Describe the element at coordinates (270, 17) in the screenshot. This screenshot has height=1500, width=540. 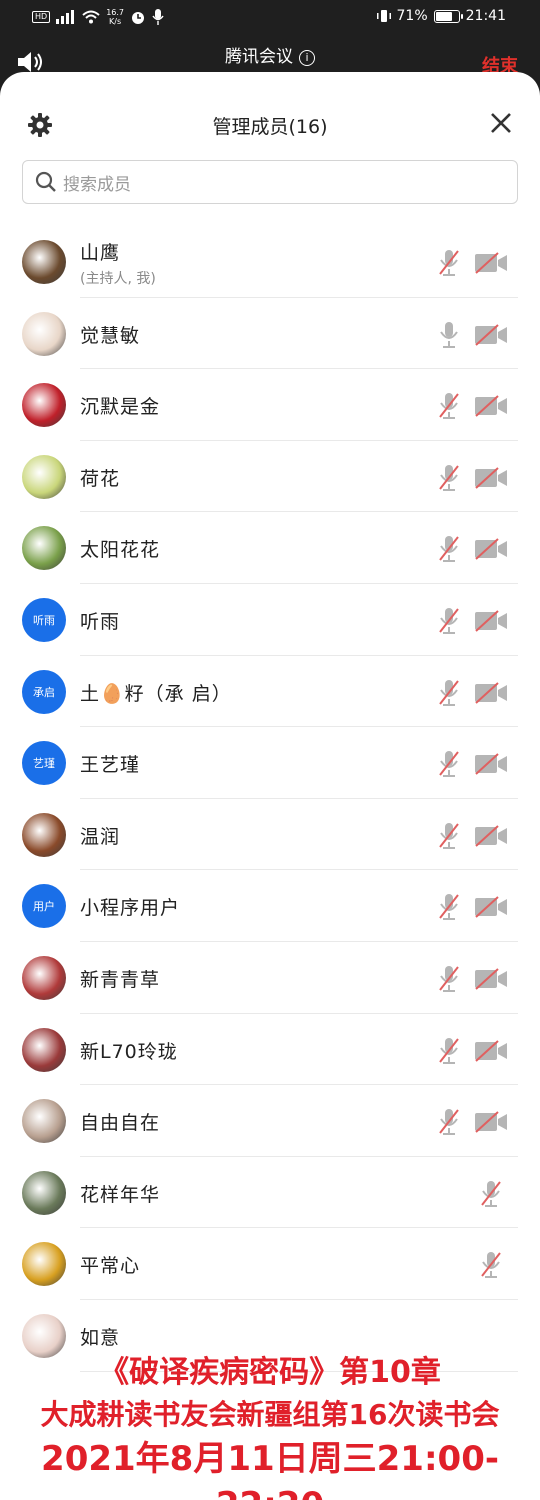
I see `status-bar: HD 16.7 K/s 71% 21:41` at that location.